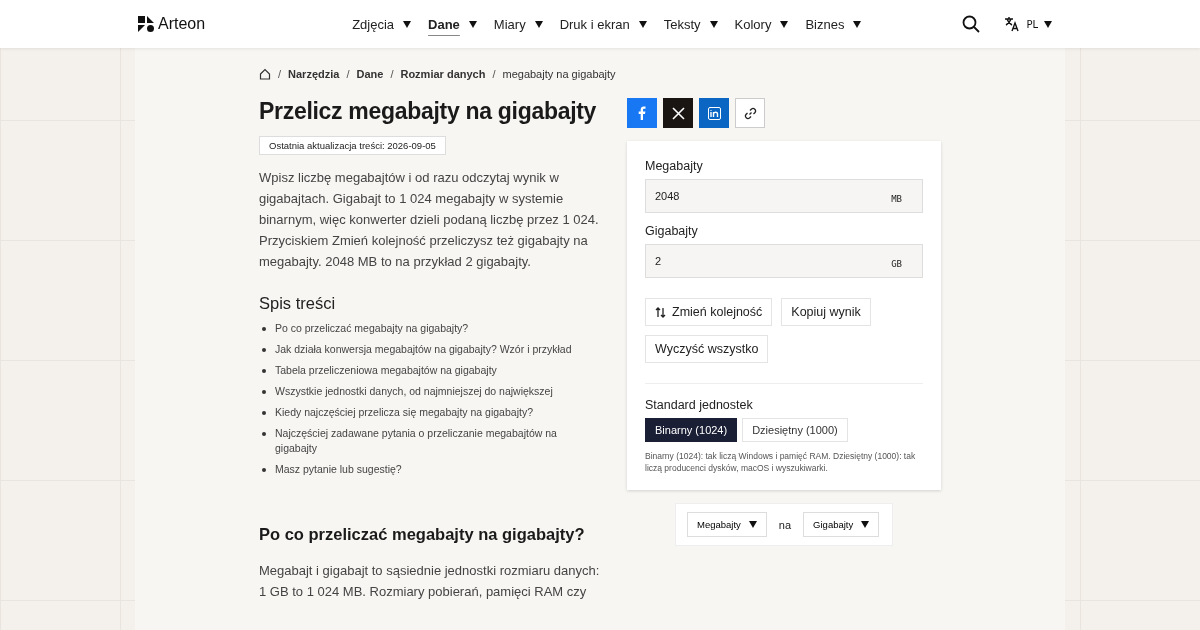  What do you see at coordinates (429, 220) in the screenshot?
I see `intro-paragraph: Wpisz liczbę megabajtów i od razu odczytaj wynik w gigabajtach. Gigabajt to 1 024 megabajty w systemie binarnym, więc konwerter dzieli podaną liczbę przez 1 024. Przyciskiem Zmień kolejność przeliczysz też gigabajty na megabajty. 2048 MB to na przykład 2 gigabajty.` at bounding box center [429, 220].